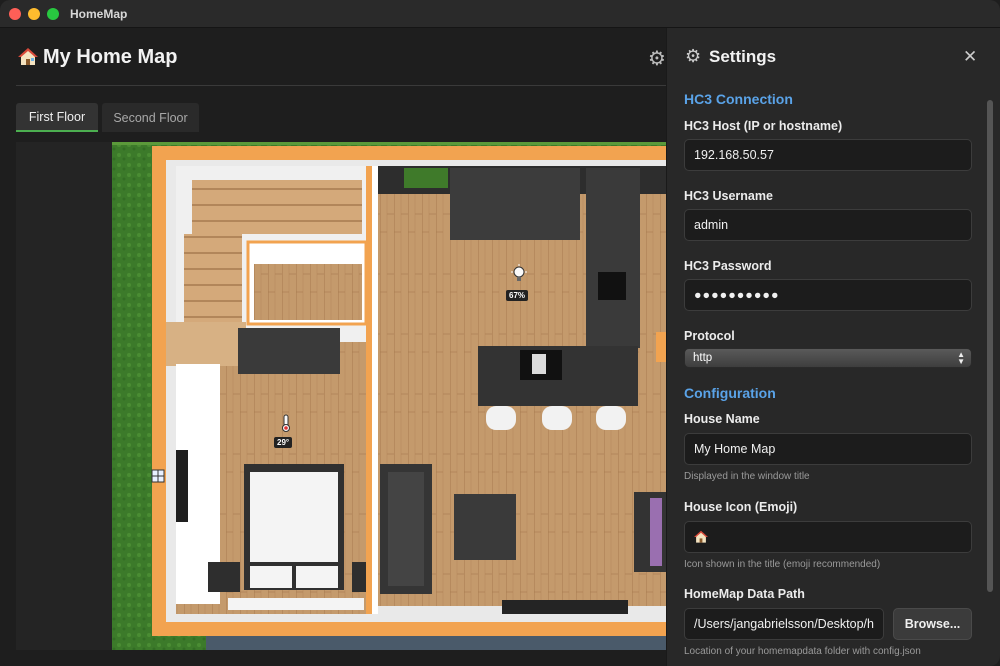 The image size is (1000, 666). Describe the element at coordinates (970, 57) in the screenshot. I see `close-icon: ✕` at that location.